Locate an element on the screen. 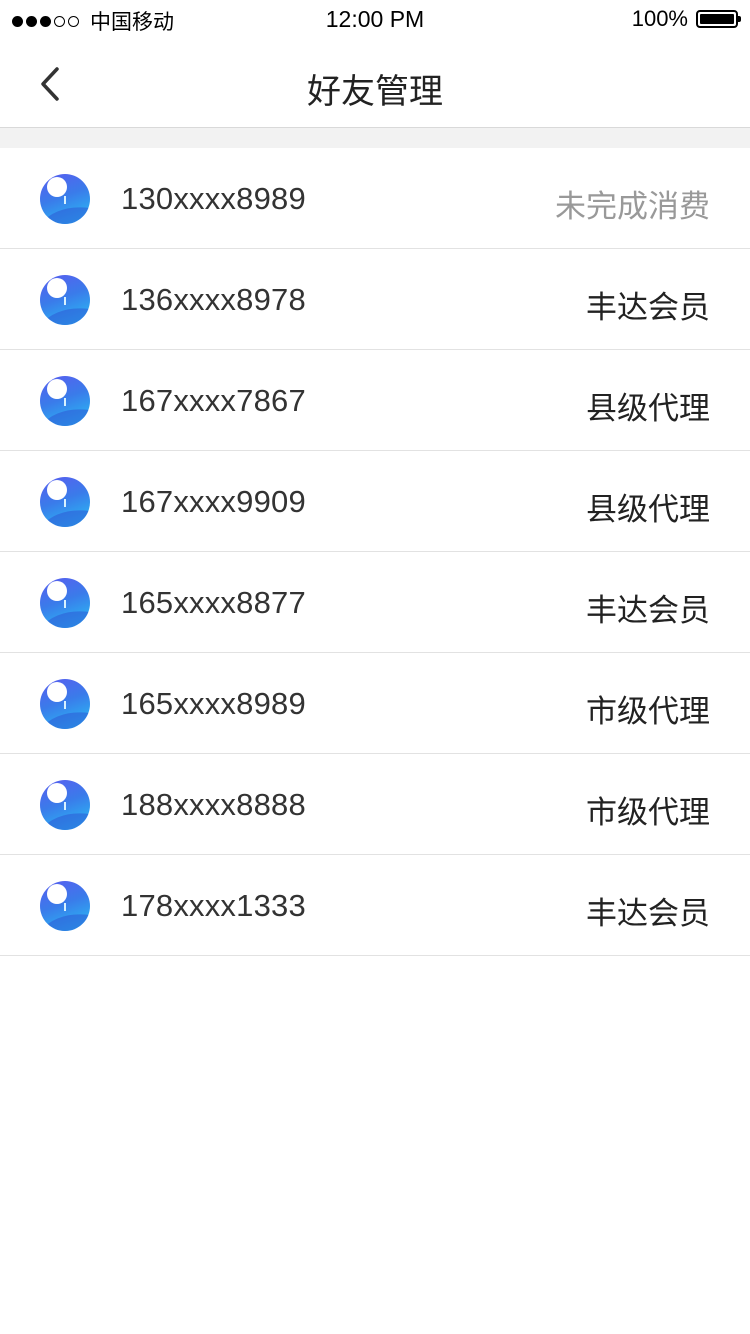 The height and width of the screenshot is (1334, 750). friend-row: 165xxxx8877 丰达会员 is located at coordinates (375, 602).